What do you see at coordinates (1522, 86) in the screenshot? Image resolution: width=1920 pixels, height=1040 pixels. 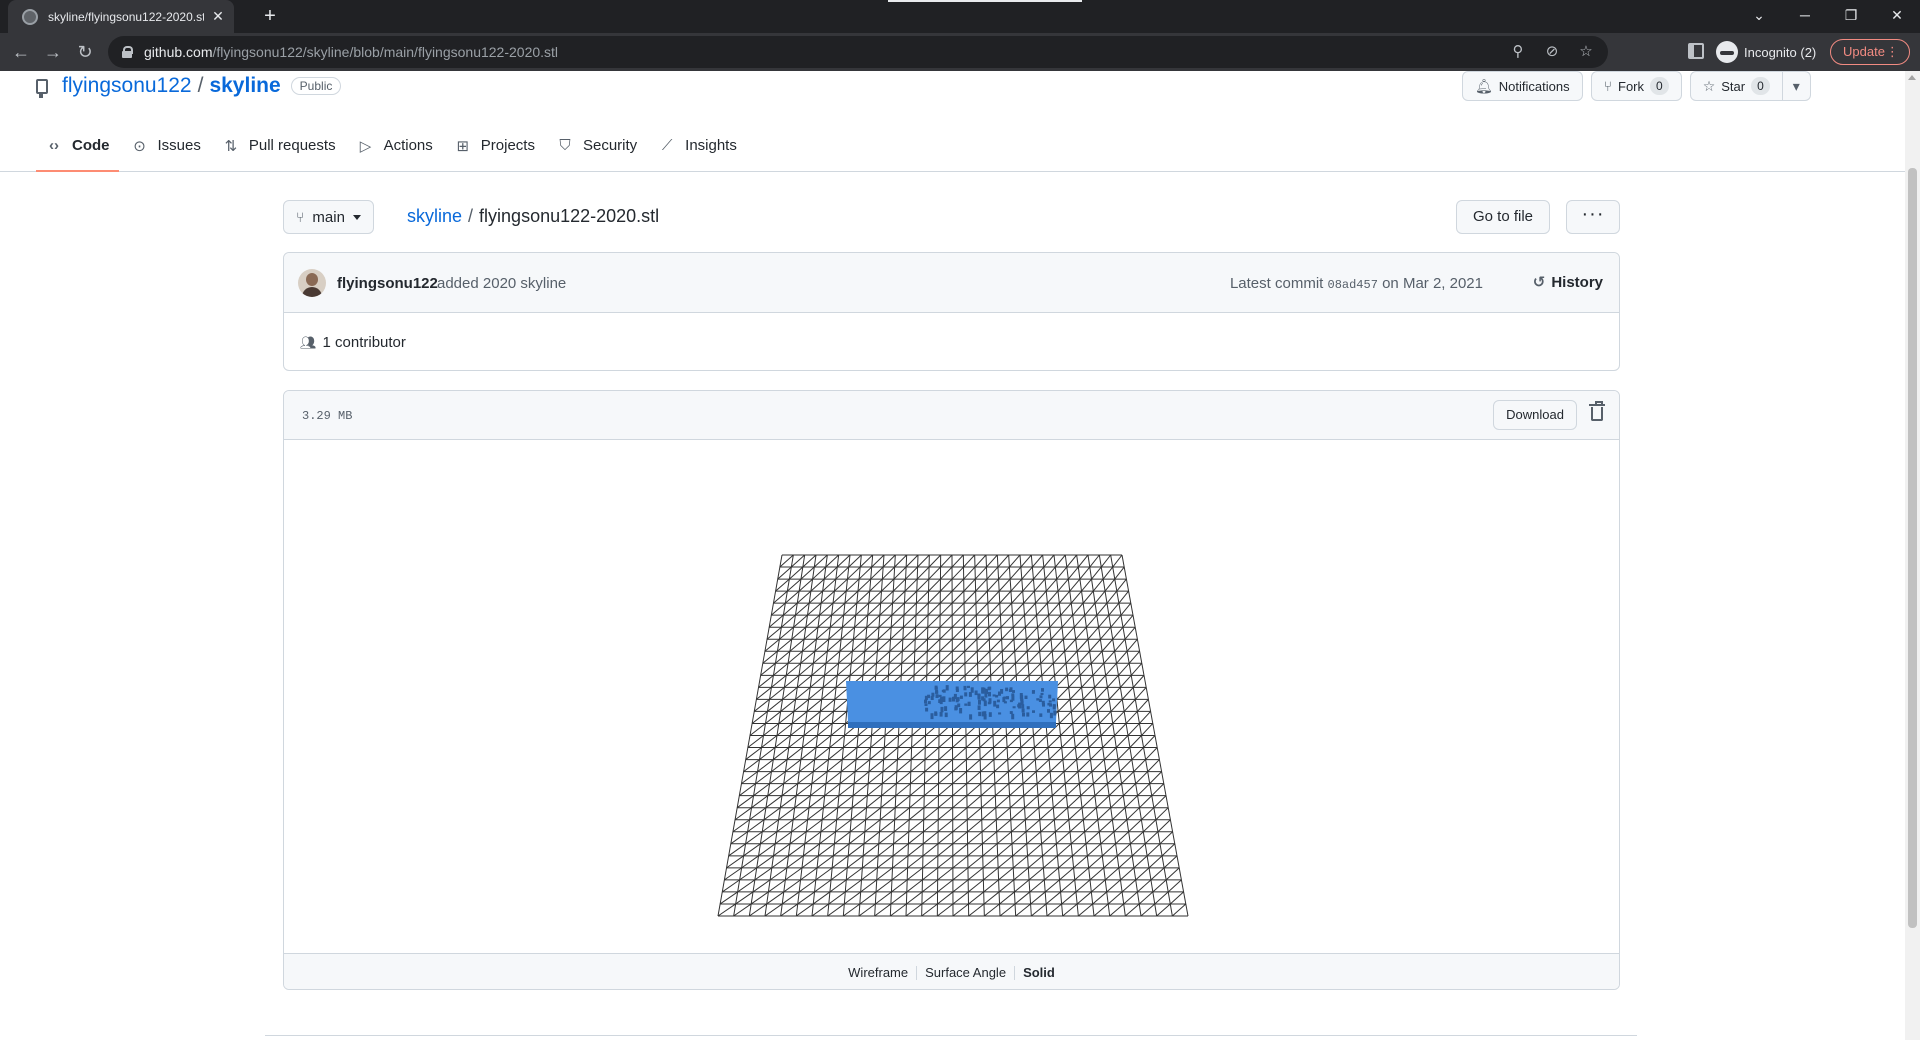 I see `notifications-button: 🔔︎ Notifications` at bounding box center [1522, 86].